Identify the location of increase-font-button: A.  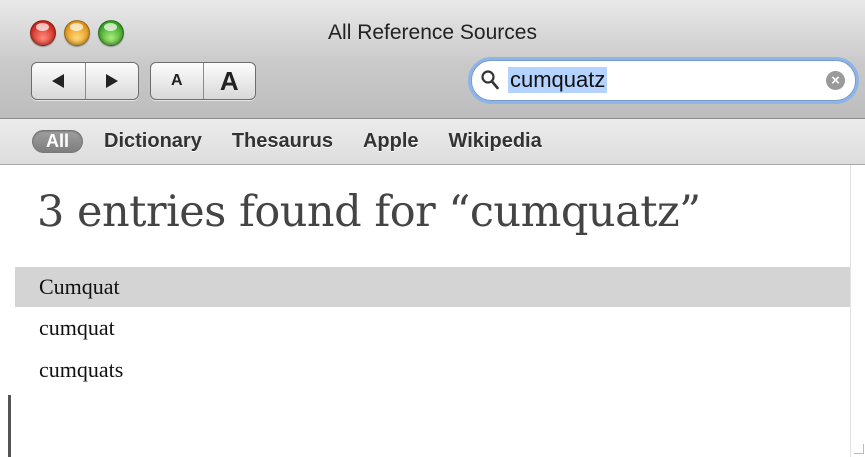
(230, 81).